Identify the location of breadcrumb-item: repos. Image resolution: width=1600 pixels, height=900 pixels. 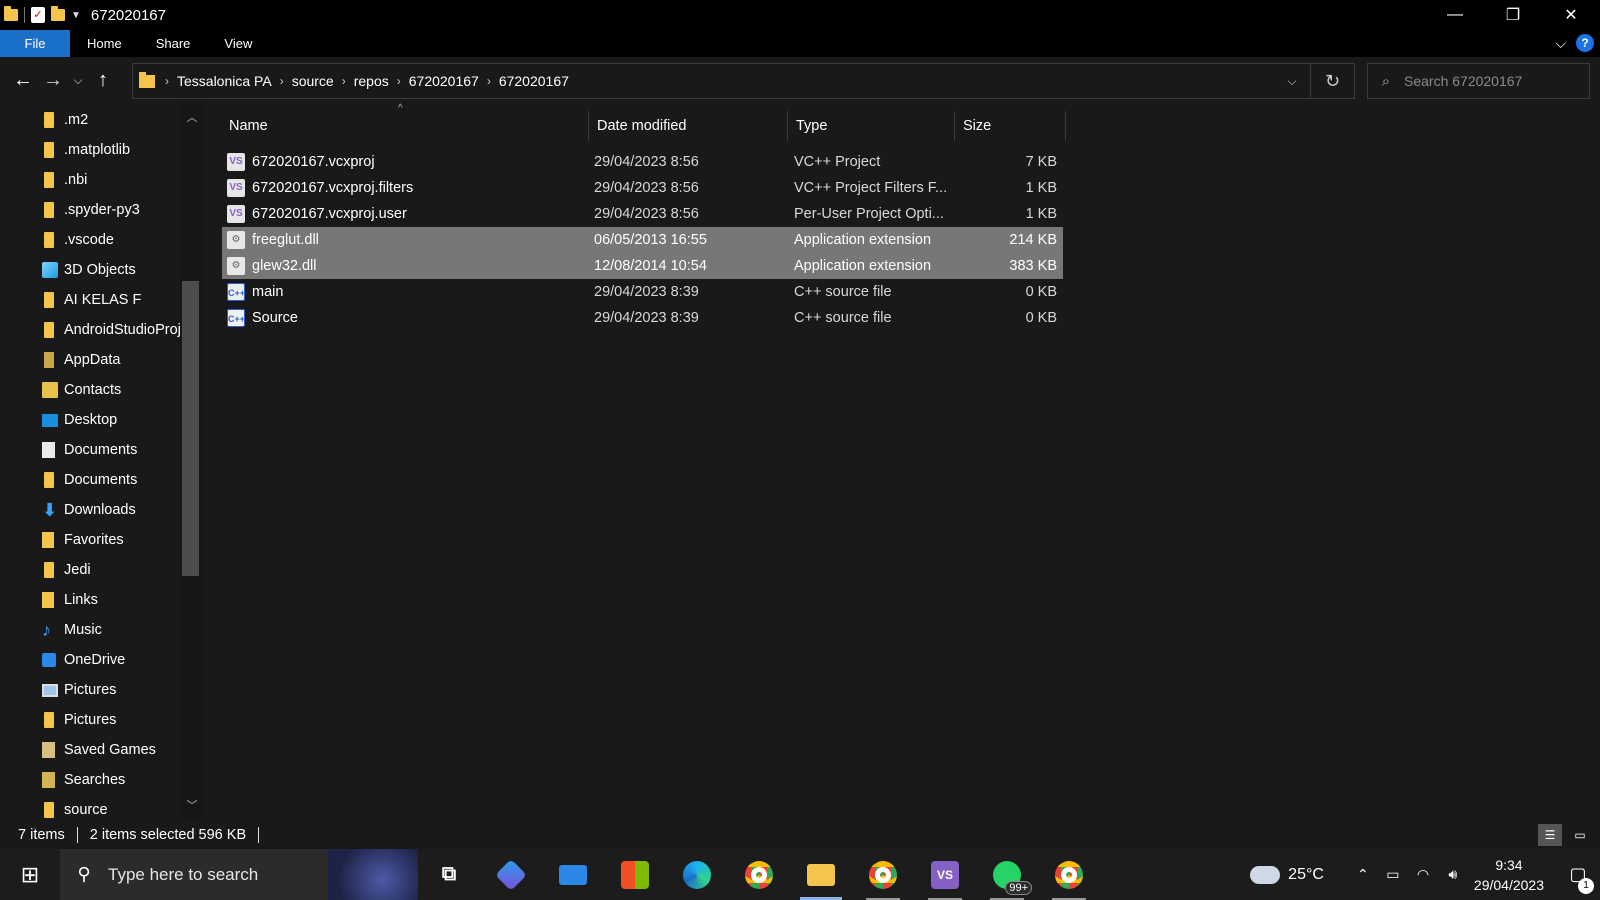
(371, 81).